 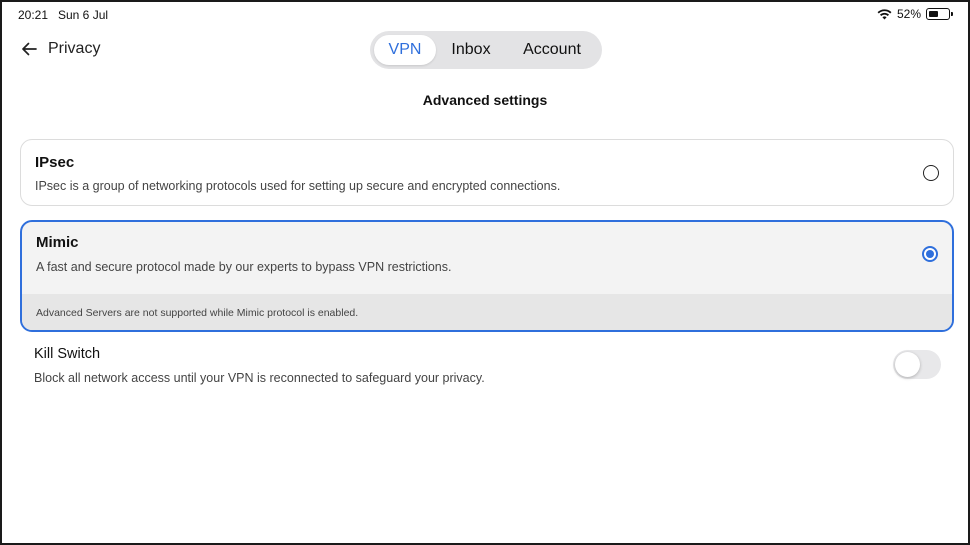 I want to click on tab-bar: VPN Inbox Account, so click(x=486, y=50).